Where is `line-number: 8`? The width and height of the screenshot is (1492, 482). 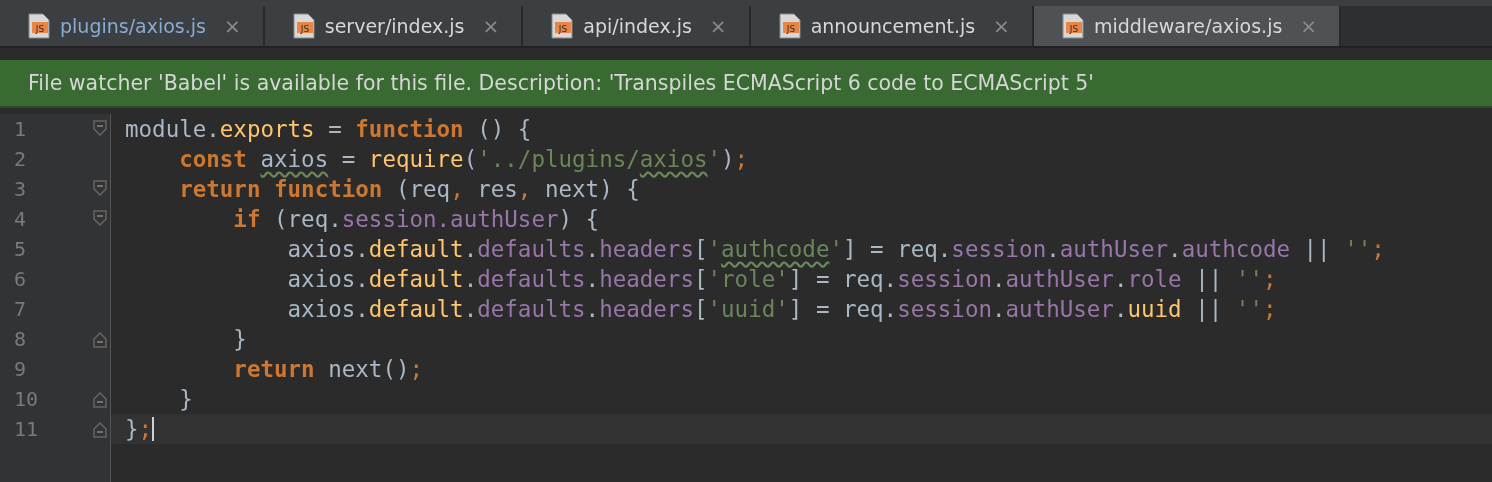 line-number: 8 is located at coordinates (20, 339).